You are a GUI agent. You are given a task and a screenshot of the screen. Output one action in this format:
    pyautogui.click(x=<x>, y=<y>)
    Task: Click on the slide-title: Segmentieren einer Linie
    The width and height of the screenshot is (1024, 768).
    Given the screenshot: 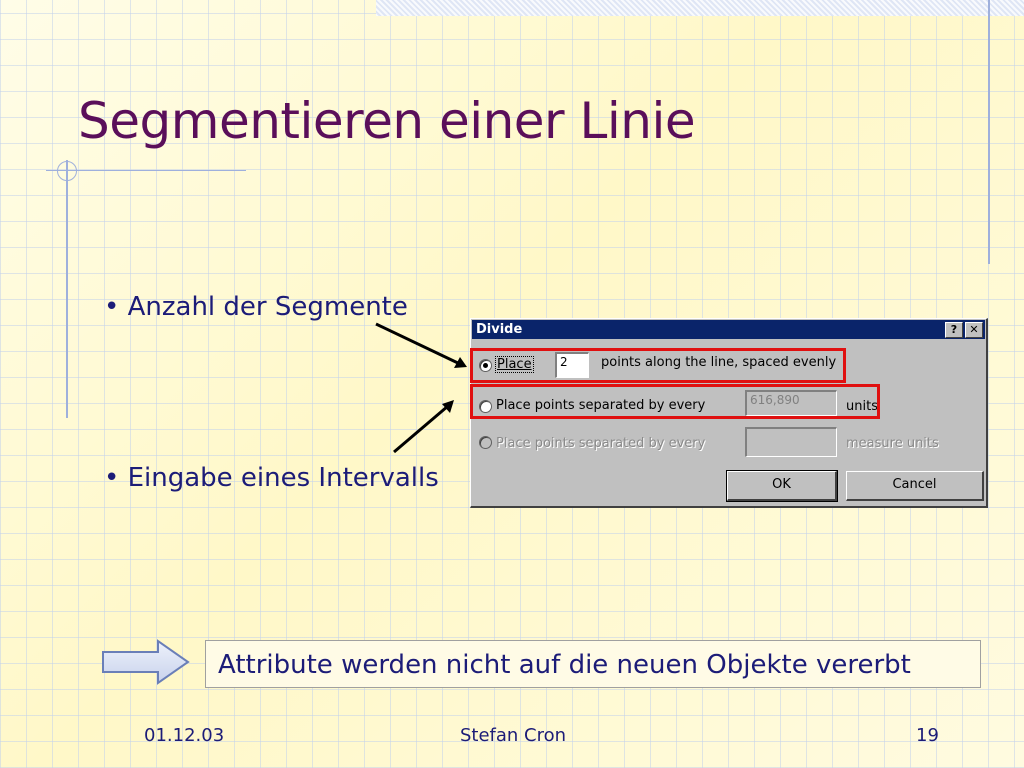 What is the action you would take?
    pyautogui.click(x=387, y=121)
    